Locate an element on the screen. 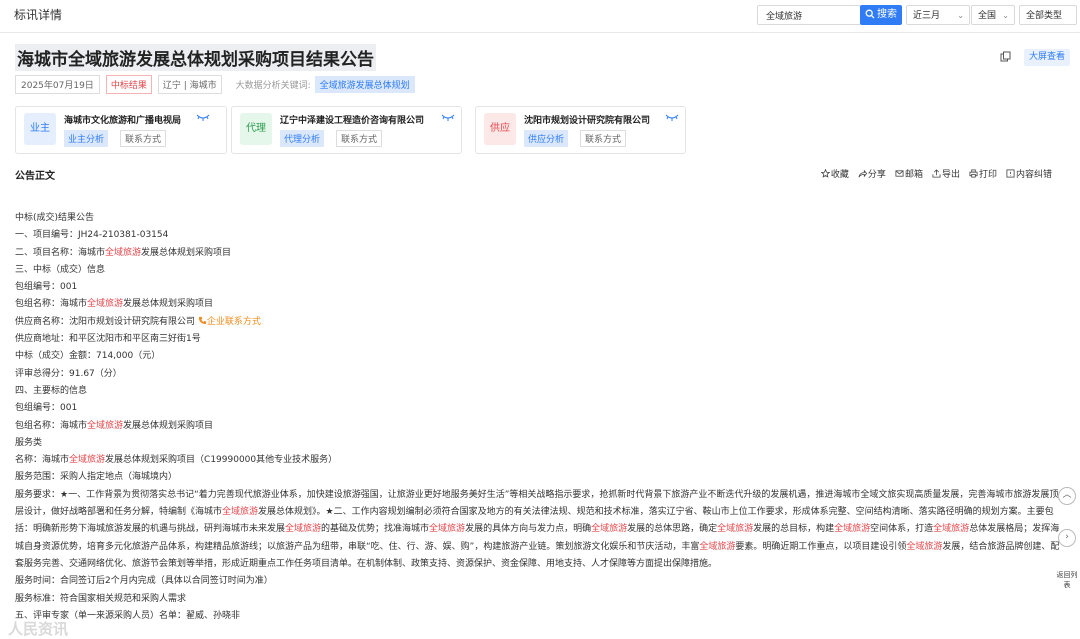 The height and width of the screenshot is (639, 1080). owner-analysis-button: 业主分析 is located at coordinates (86, 138).